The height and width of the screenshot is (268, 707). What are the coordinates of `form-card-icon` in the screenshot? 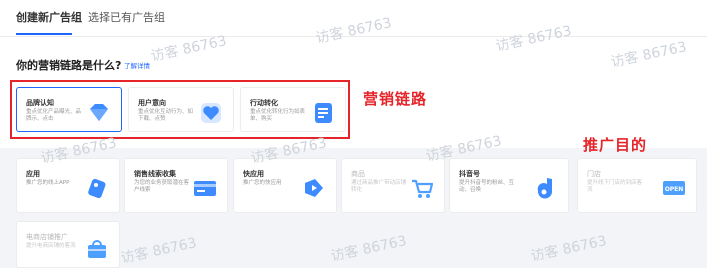 It's located at (205, 188).